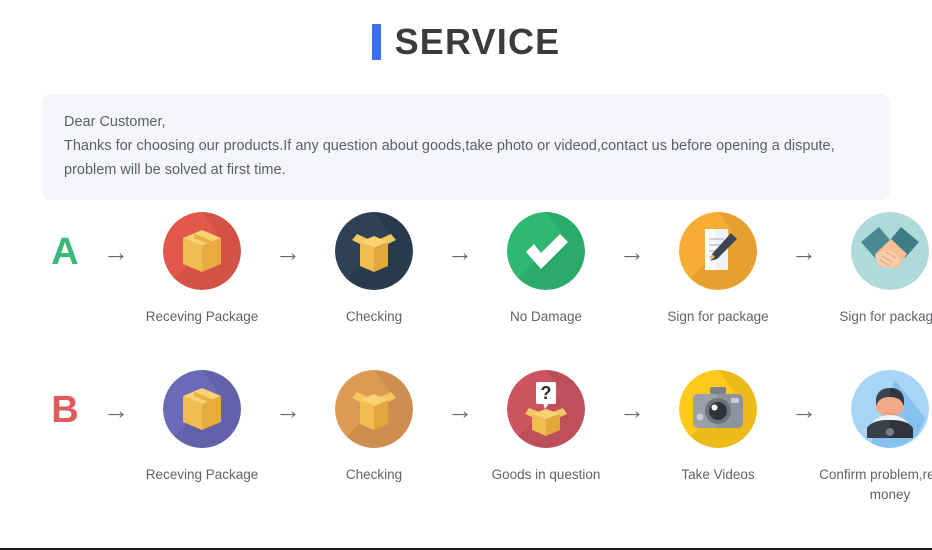 The image size is (932, 550). What do you see at coordinates (546, 316) in the screenshot?
I see `step-label: No Damage` at bounding box center [546, 316].